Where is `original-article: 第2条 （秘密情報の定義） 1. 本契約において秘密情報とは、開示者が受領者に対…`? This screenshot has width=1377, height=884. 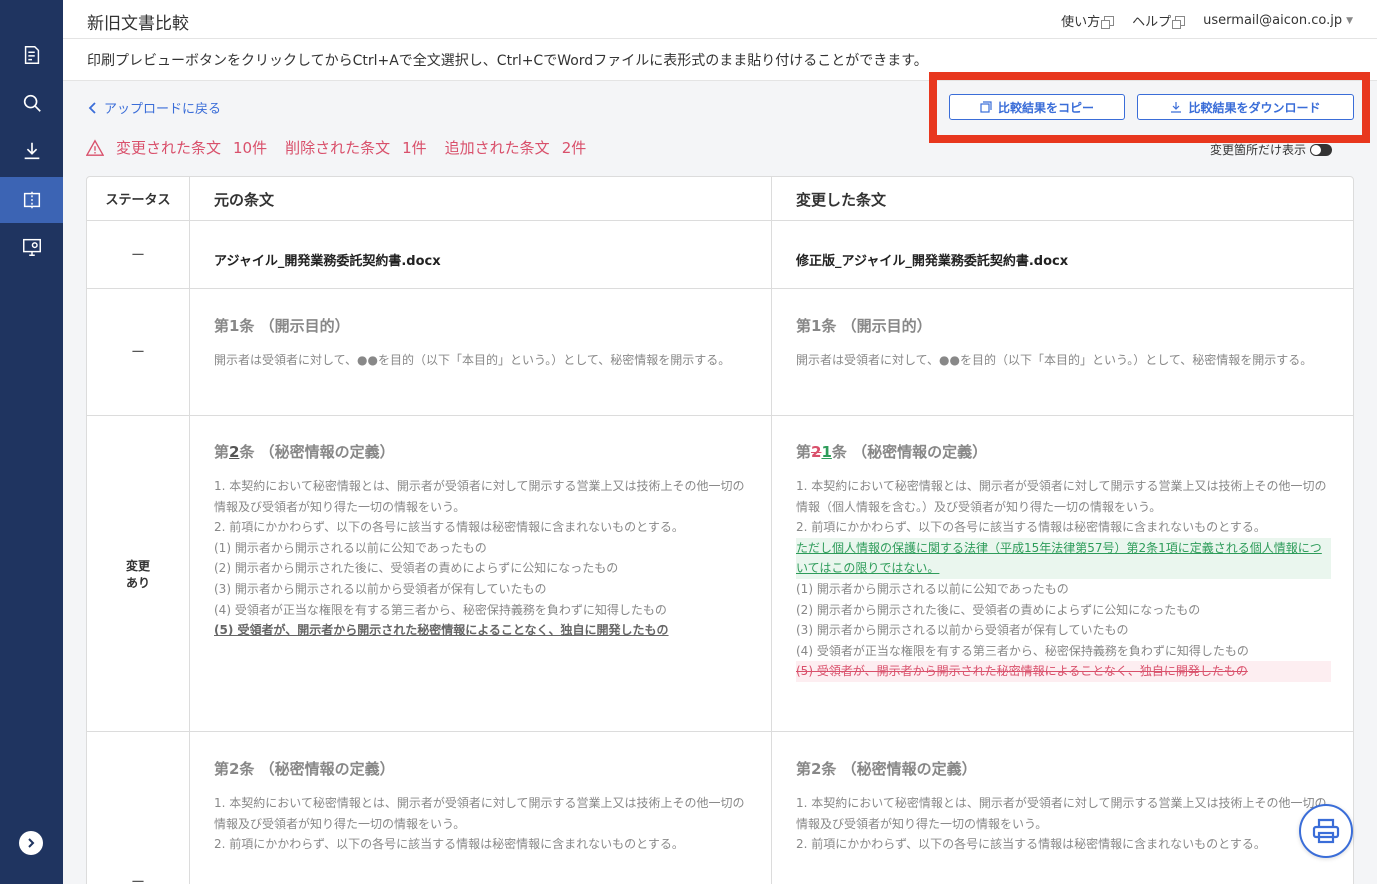
original-article: 第2条 （秘密情報の定義） 1. 本契約において秘密情報とは、開示者が受領者に対… is located at coordinates (481, 808).